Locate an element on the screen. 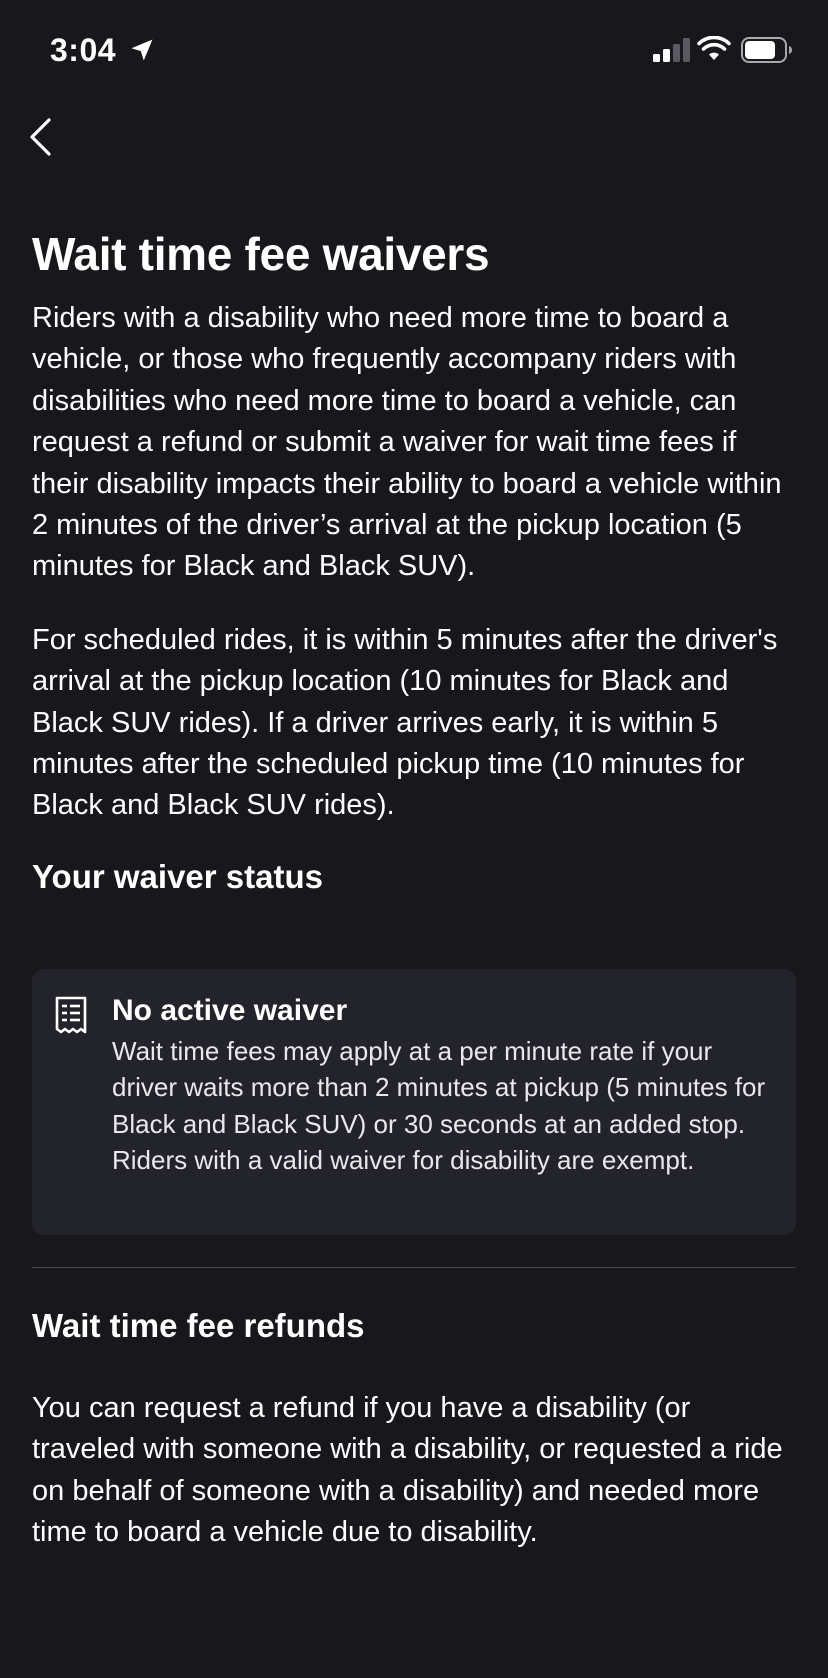  status-bar: 3:04 is located at coordinates (414, 50).